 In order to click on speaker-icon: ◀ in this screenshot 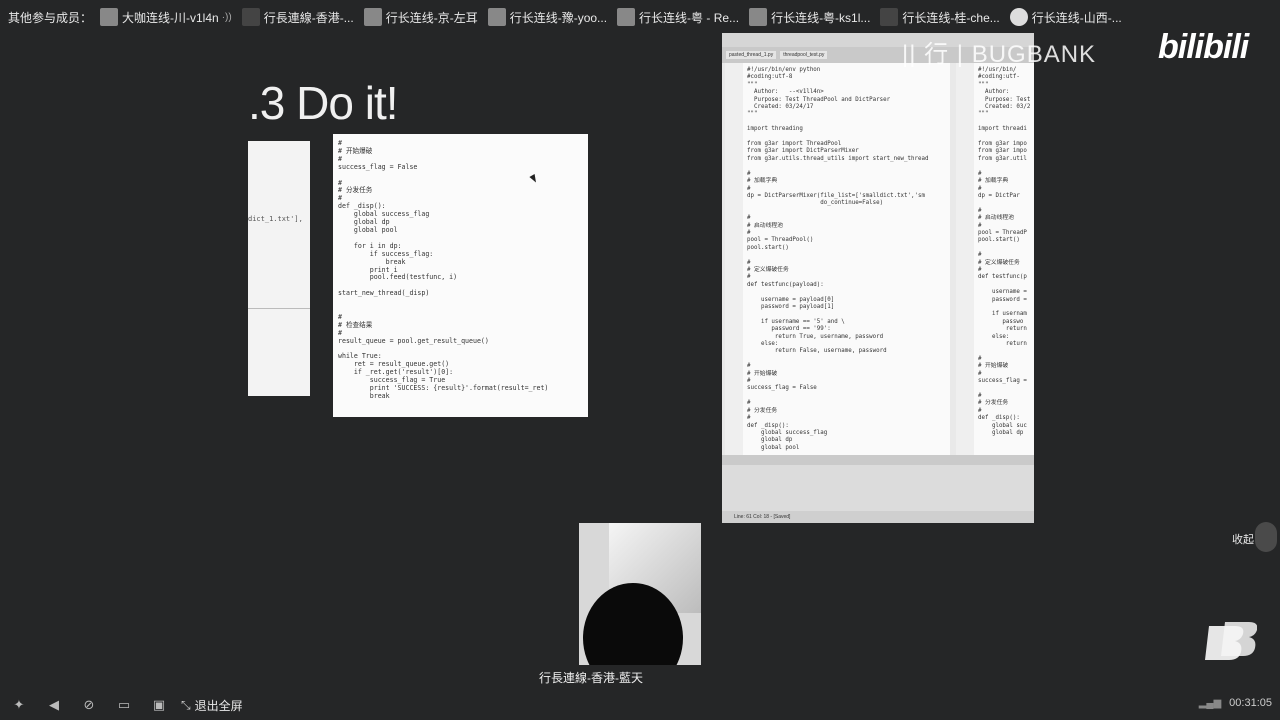, I will do `click(54, 705)`.